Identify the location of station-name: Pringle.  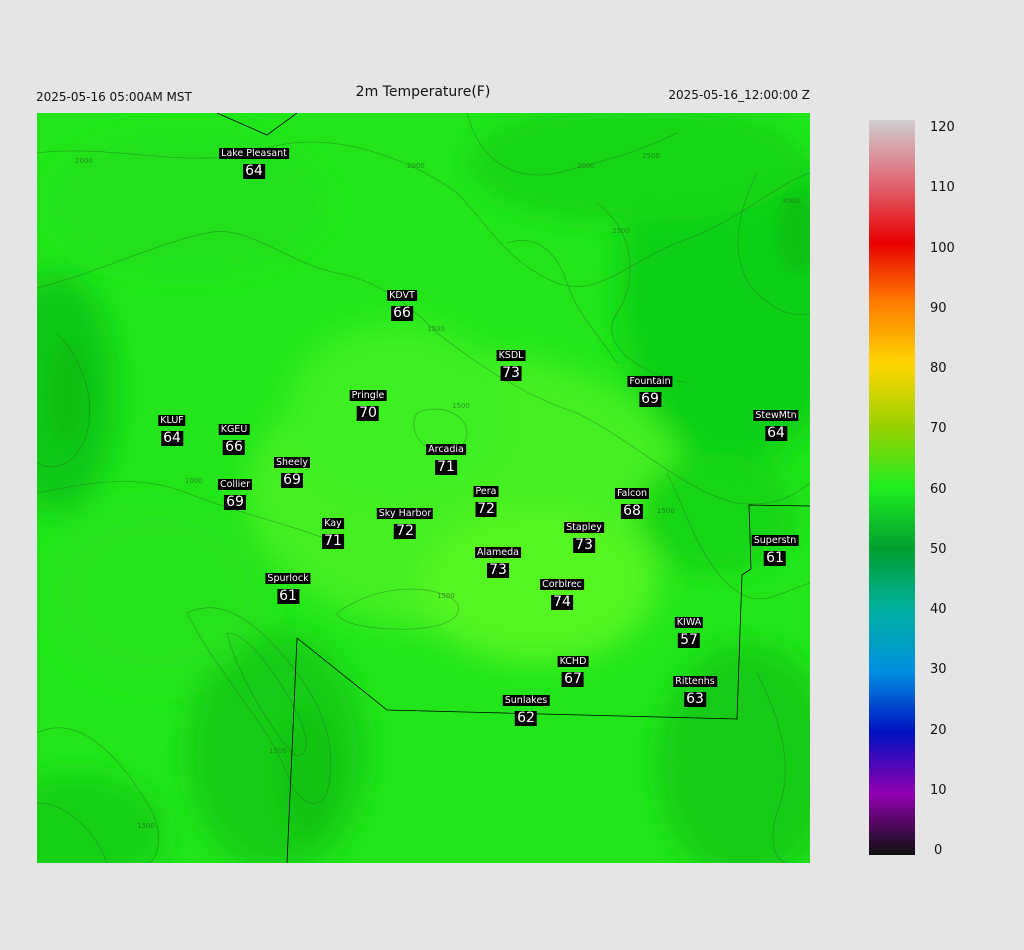
(368, 395).